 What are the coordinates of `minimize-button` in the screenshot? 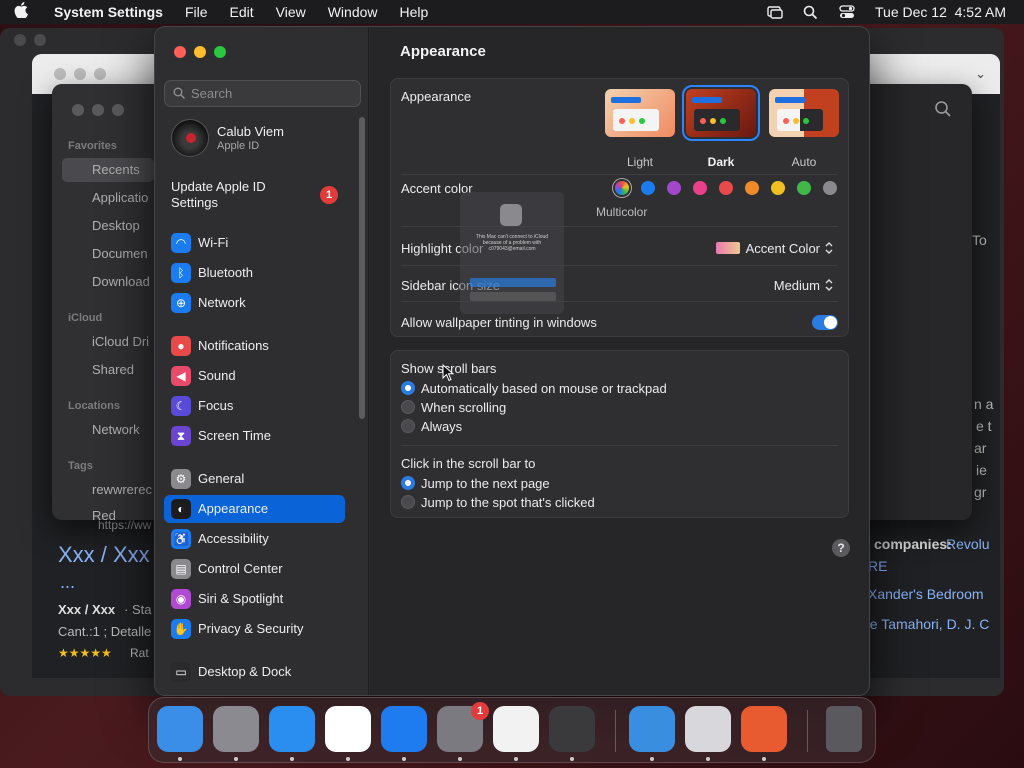 It's located at (200, 52).